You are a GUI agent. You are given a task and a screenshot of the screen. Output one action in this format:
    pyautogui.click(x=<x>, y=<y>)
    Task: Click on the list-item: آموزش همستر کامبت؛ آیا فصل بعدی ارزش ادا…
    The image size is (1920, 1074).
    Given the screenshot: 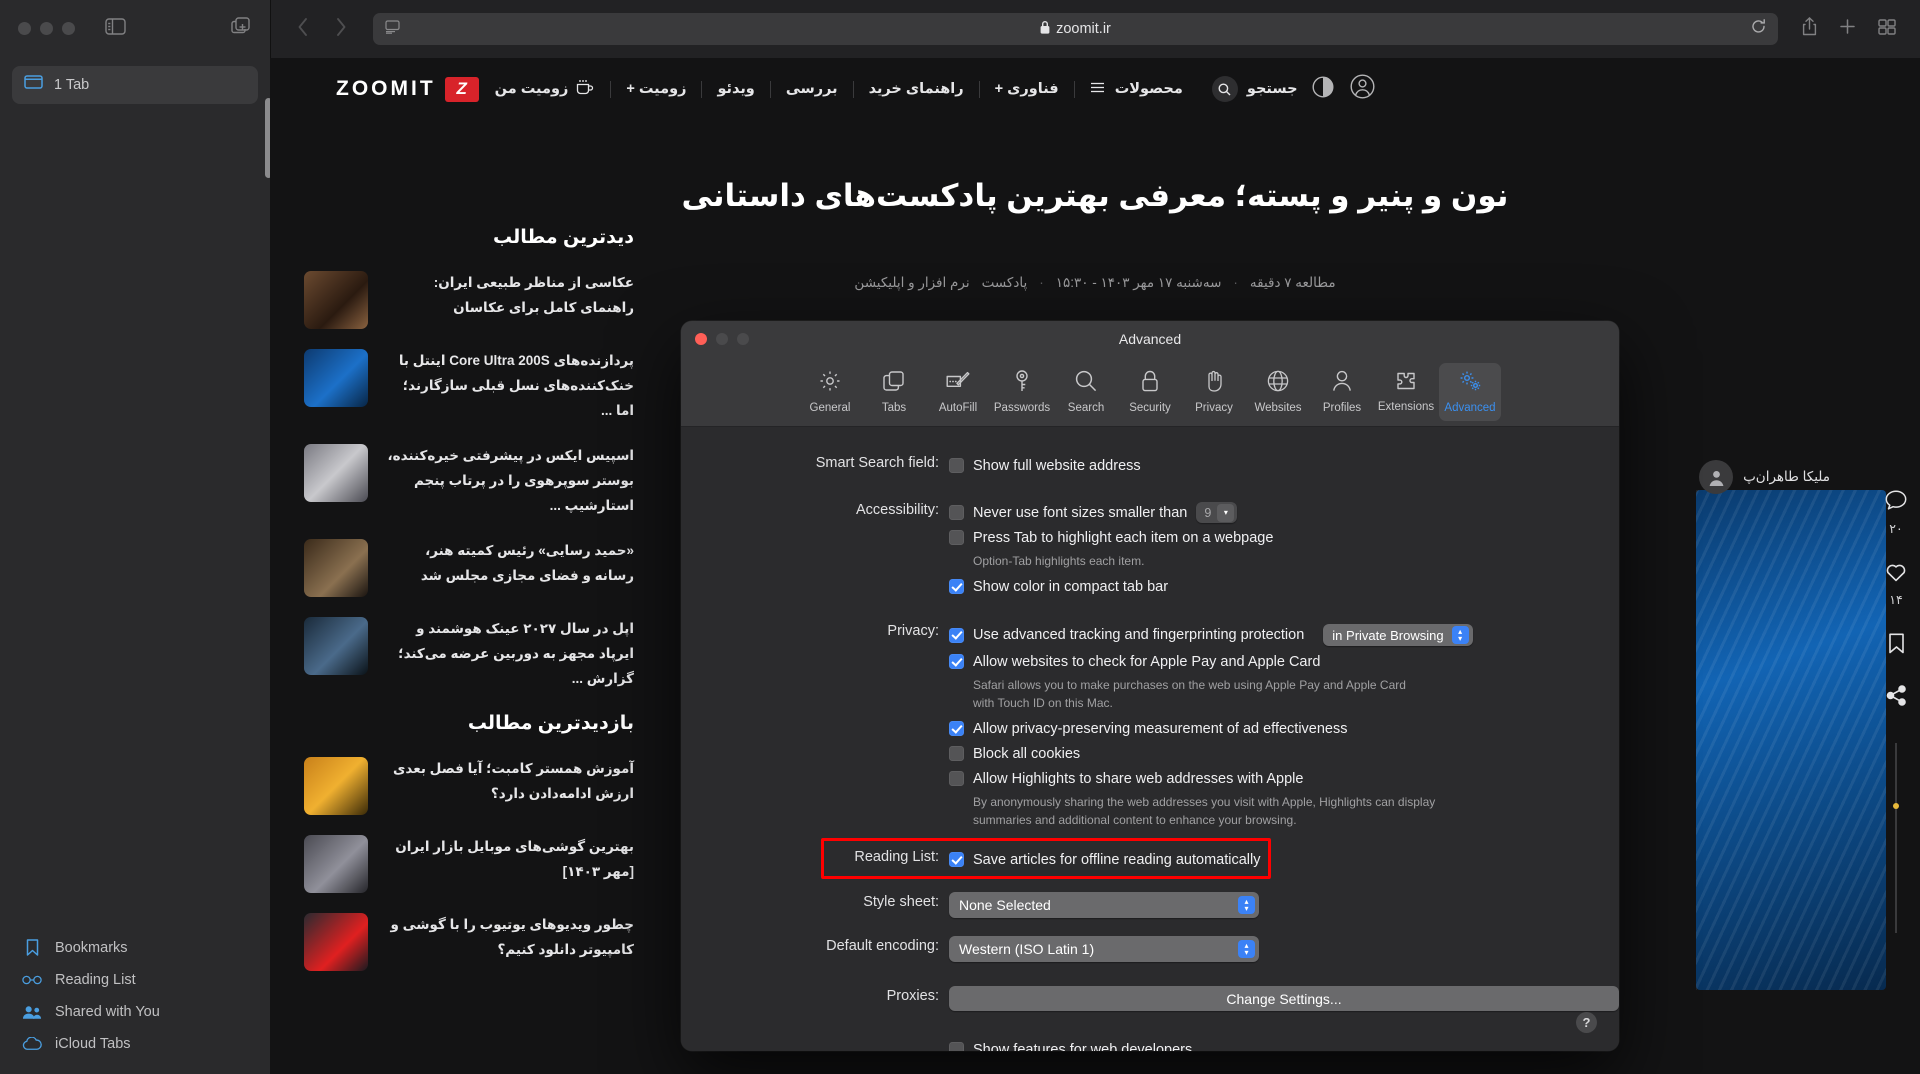 What is the action you would take?
    pyautogui.click(x=469, y=785)
    